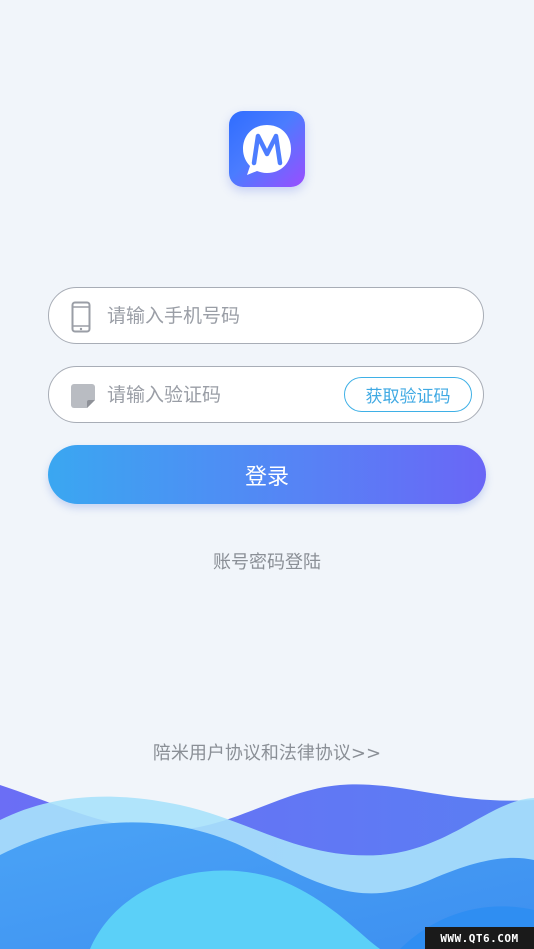 This screenshot has height=949, width=534. I want to click on m-logo-icon, so click(267, 150).